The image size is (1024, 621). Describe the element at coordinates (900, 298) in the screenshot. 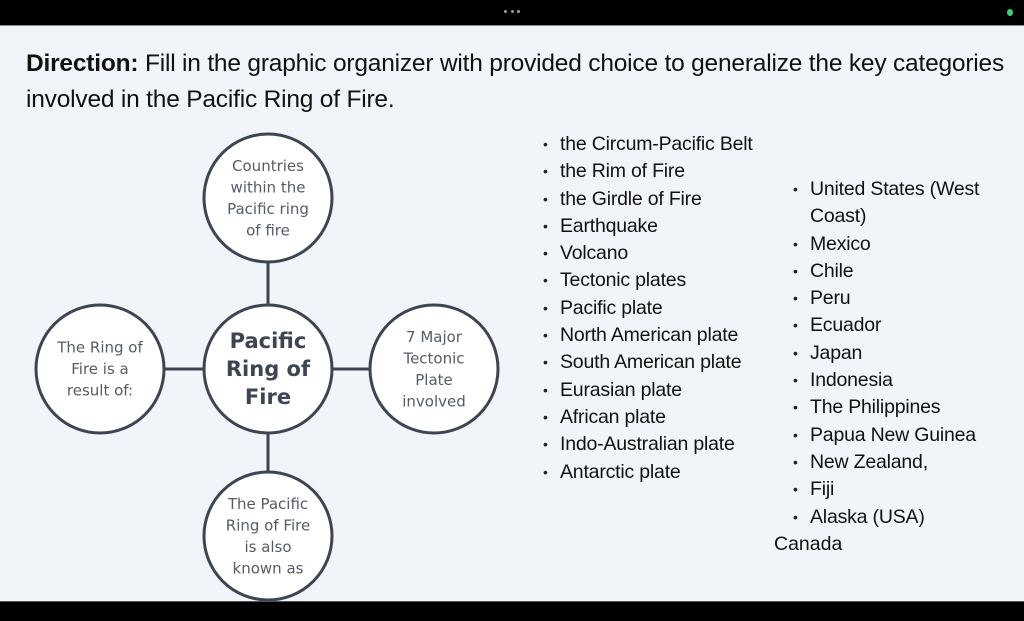

I see `country-choice-item: • Peru` at that location.